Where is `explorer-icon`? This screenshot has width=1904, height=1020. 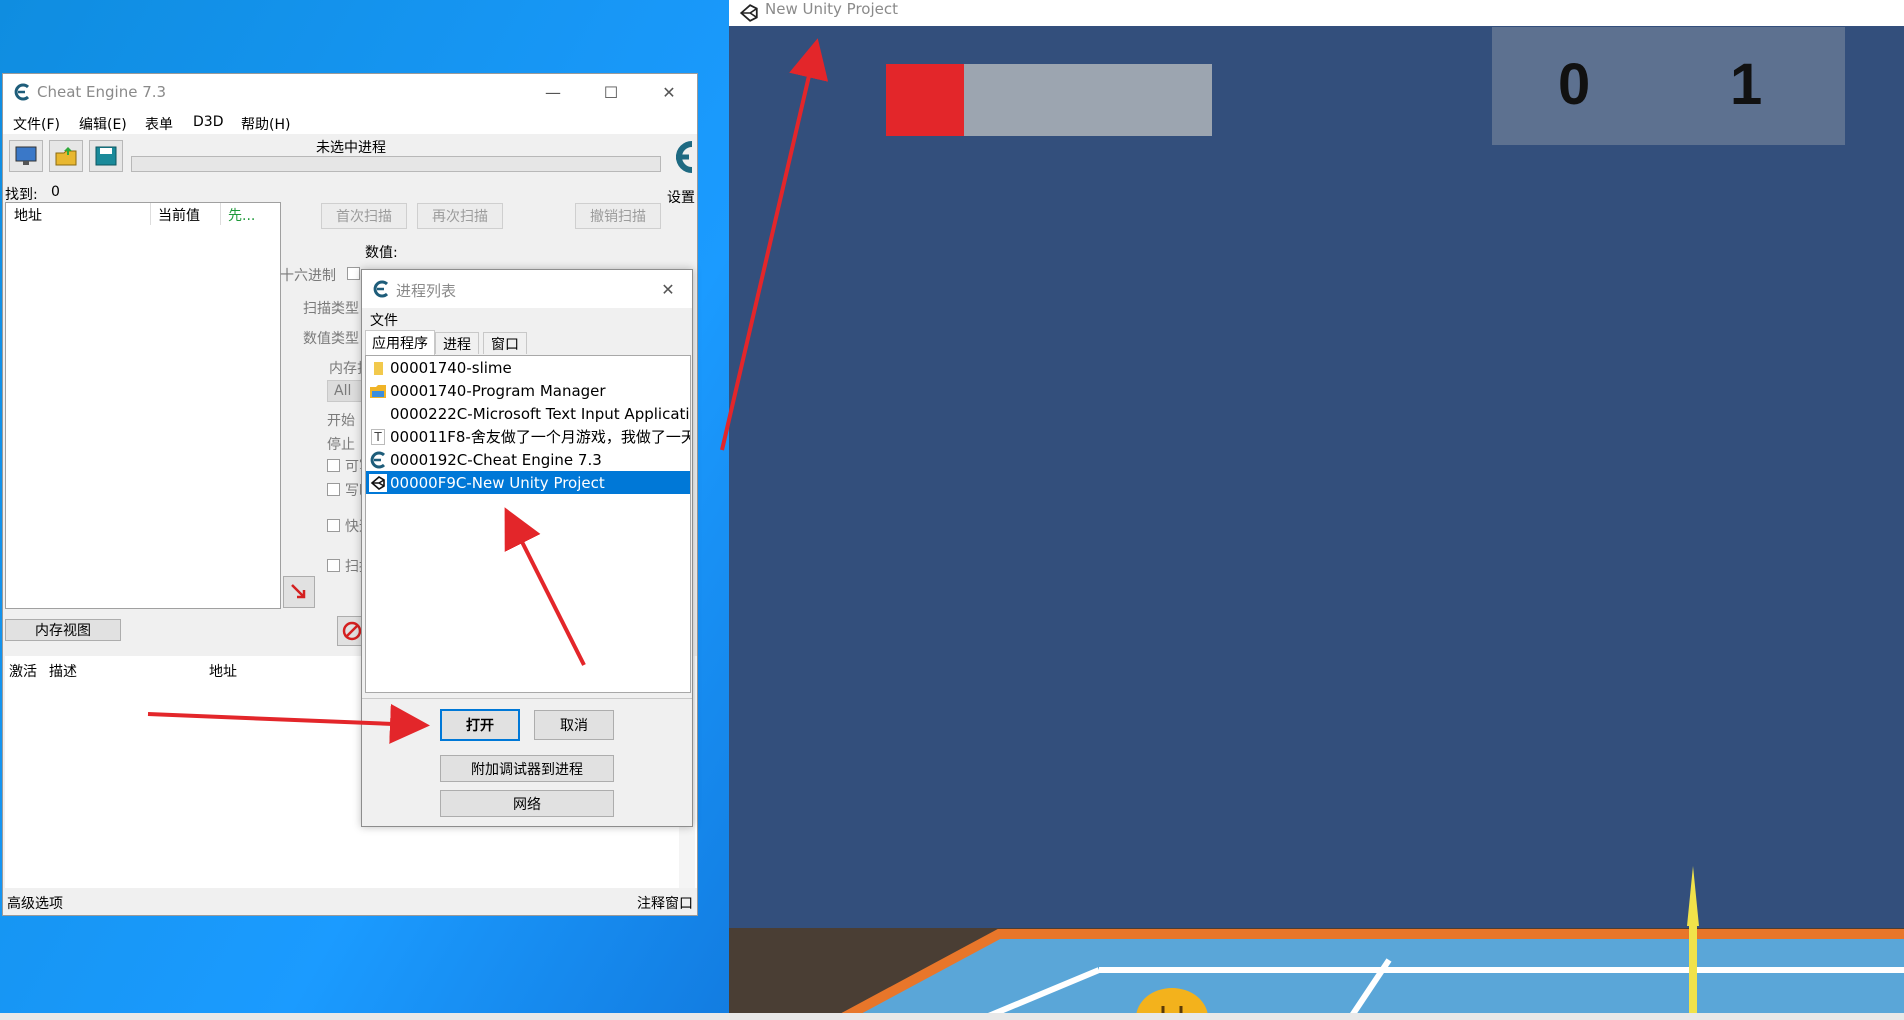 explorer-icon is located at coordinates (378, 390).